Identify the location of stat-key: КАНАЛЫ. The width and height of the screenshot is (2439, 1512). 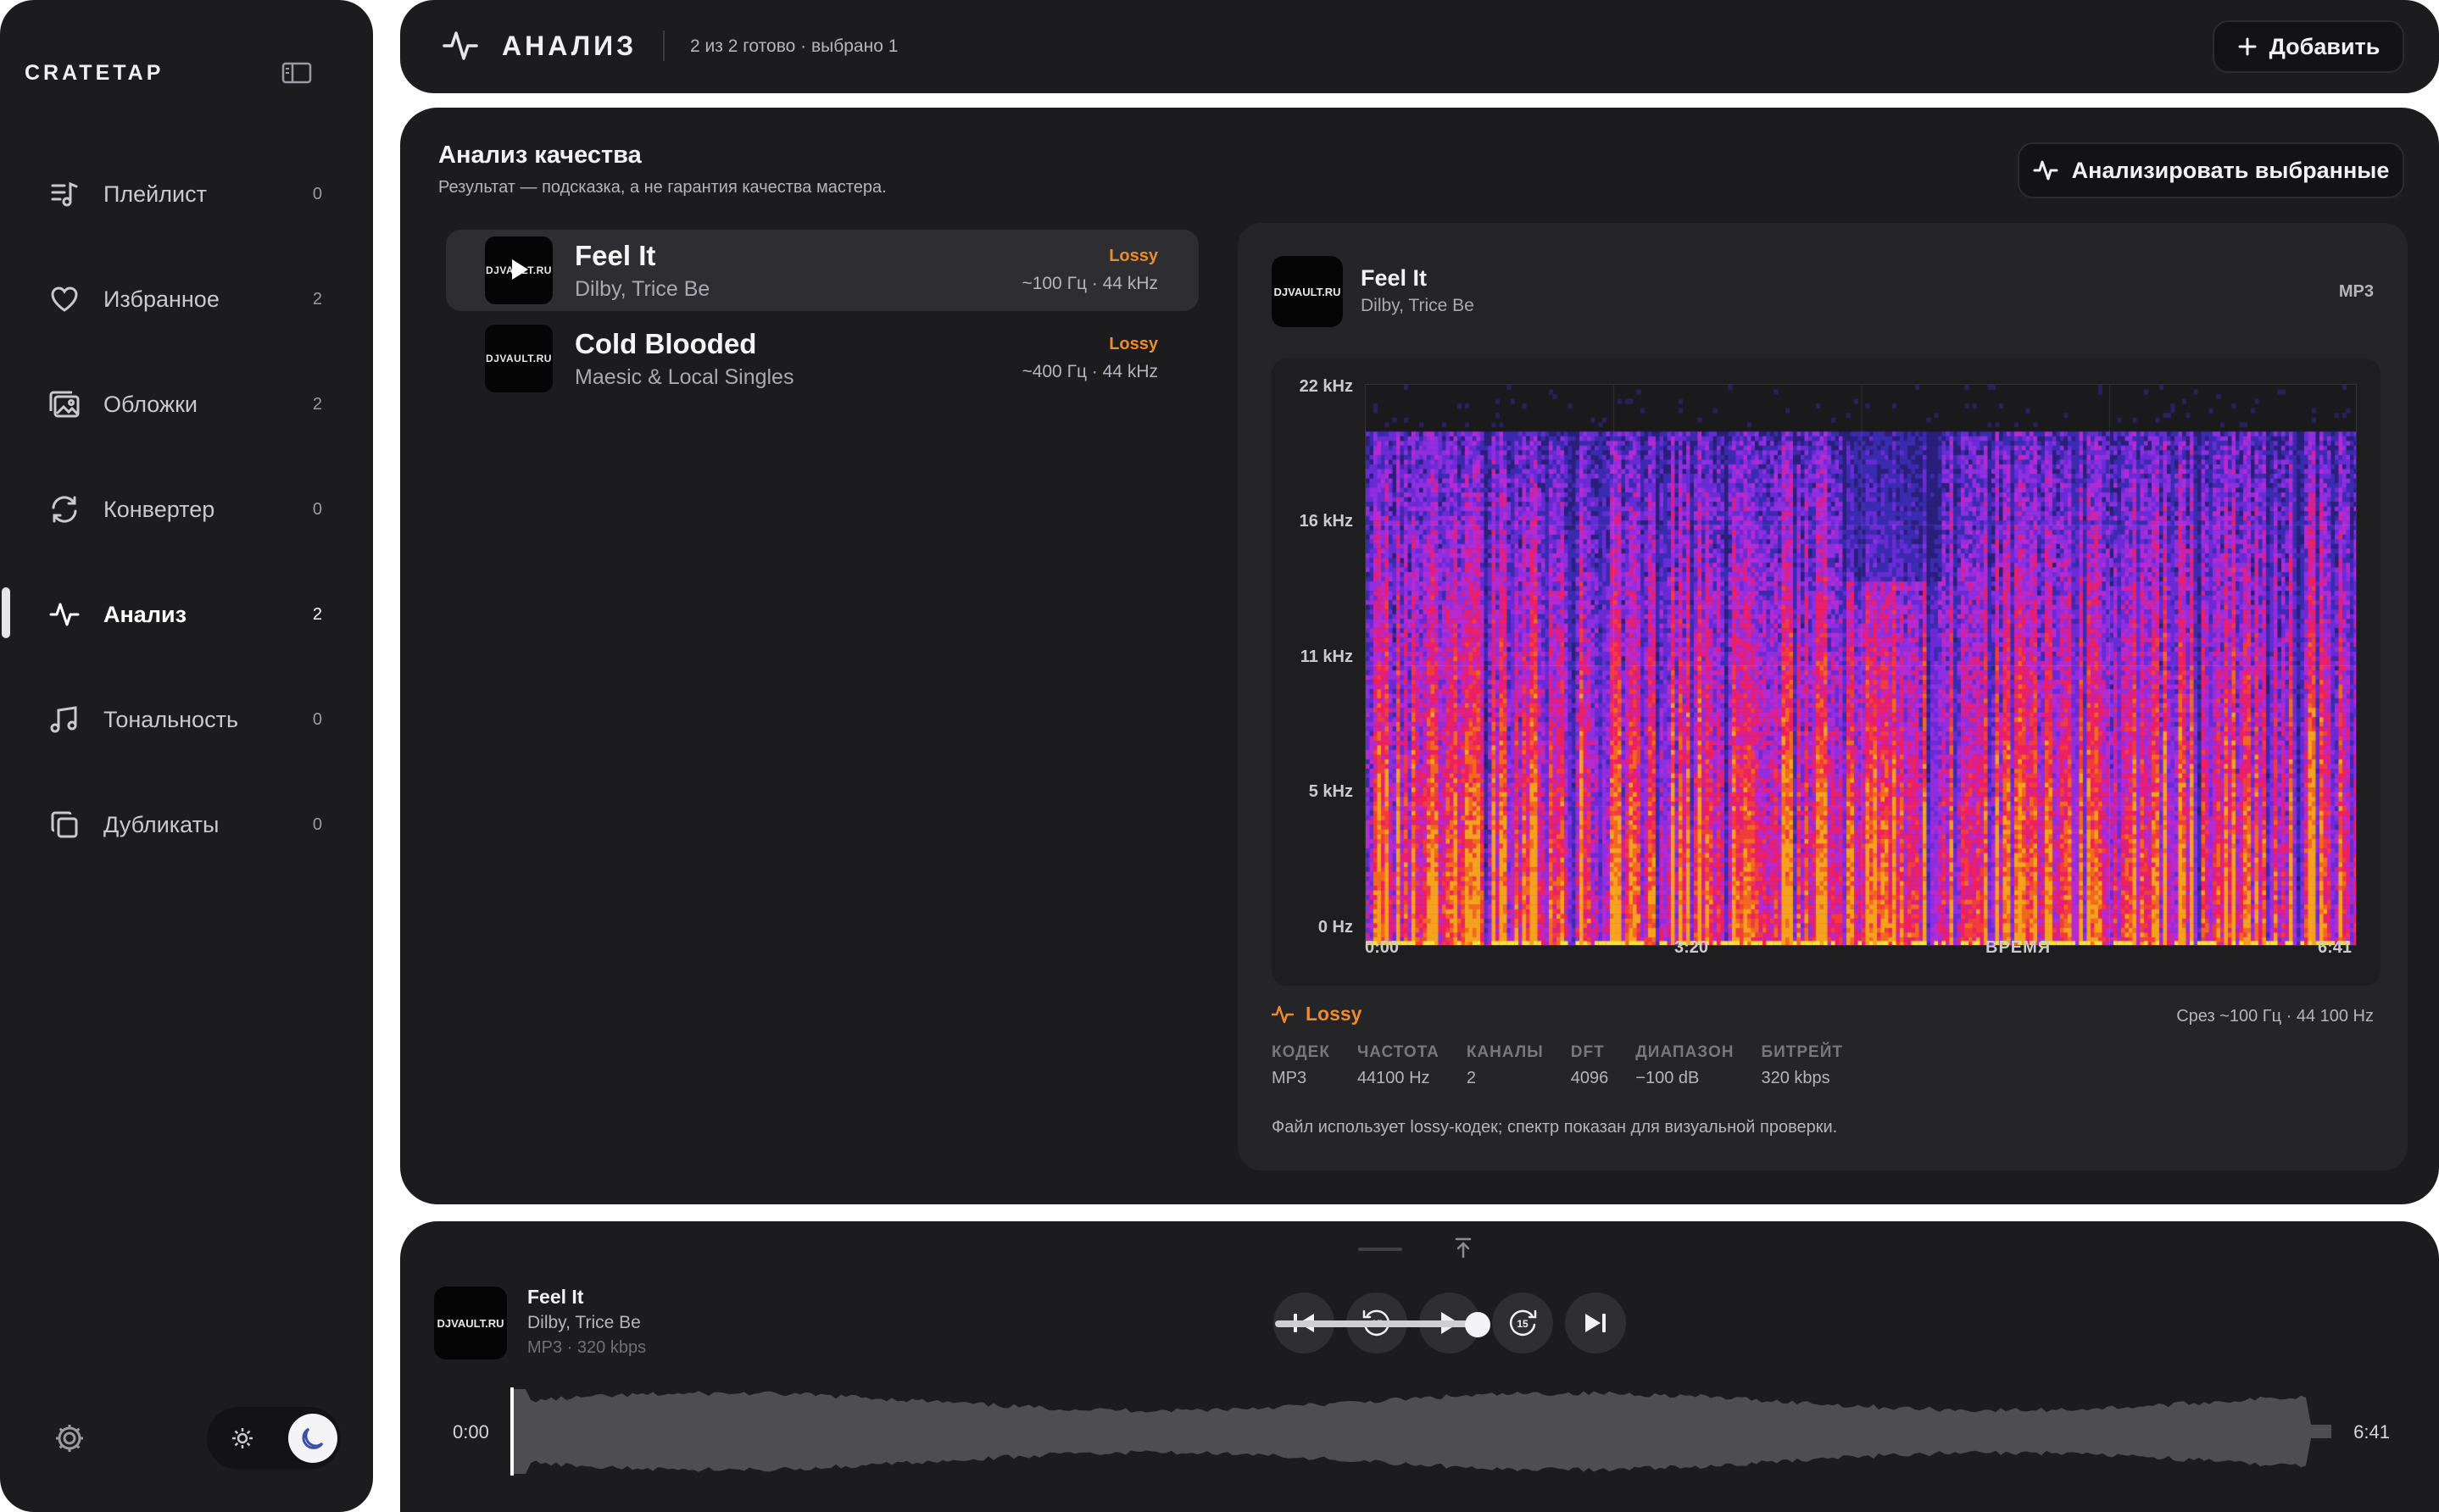
(1505, 1052).